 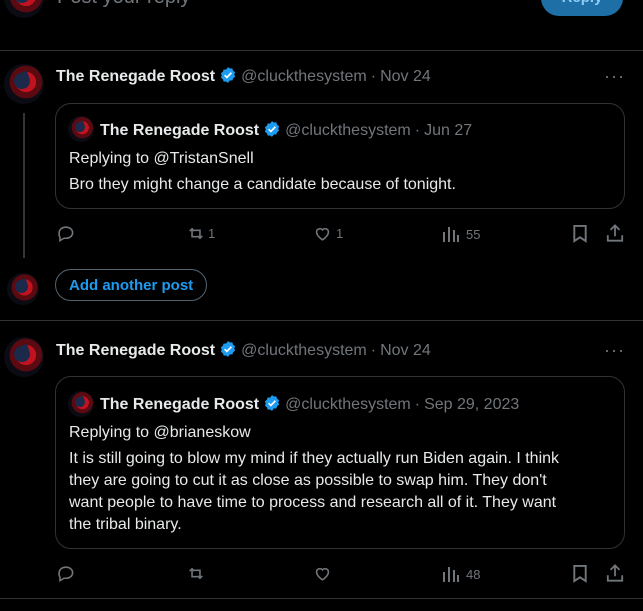 I want to click on thread-avatar, so click(x=23, y=289).